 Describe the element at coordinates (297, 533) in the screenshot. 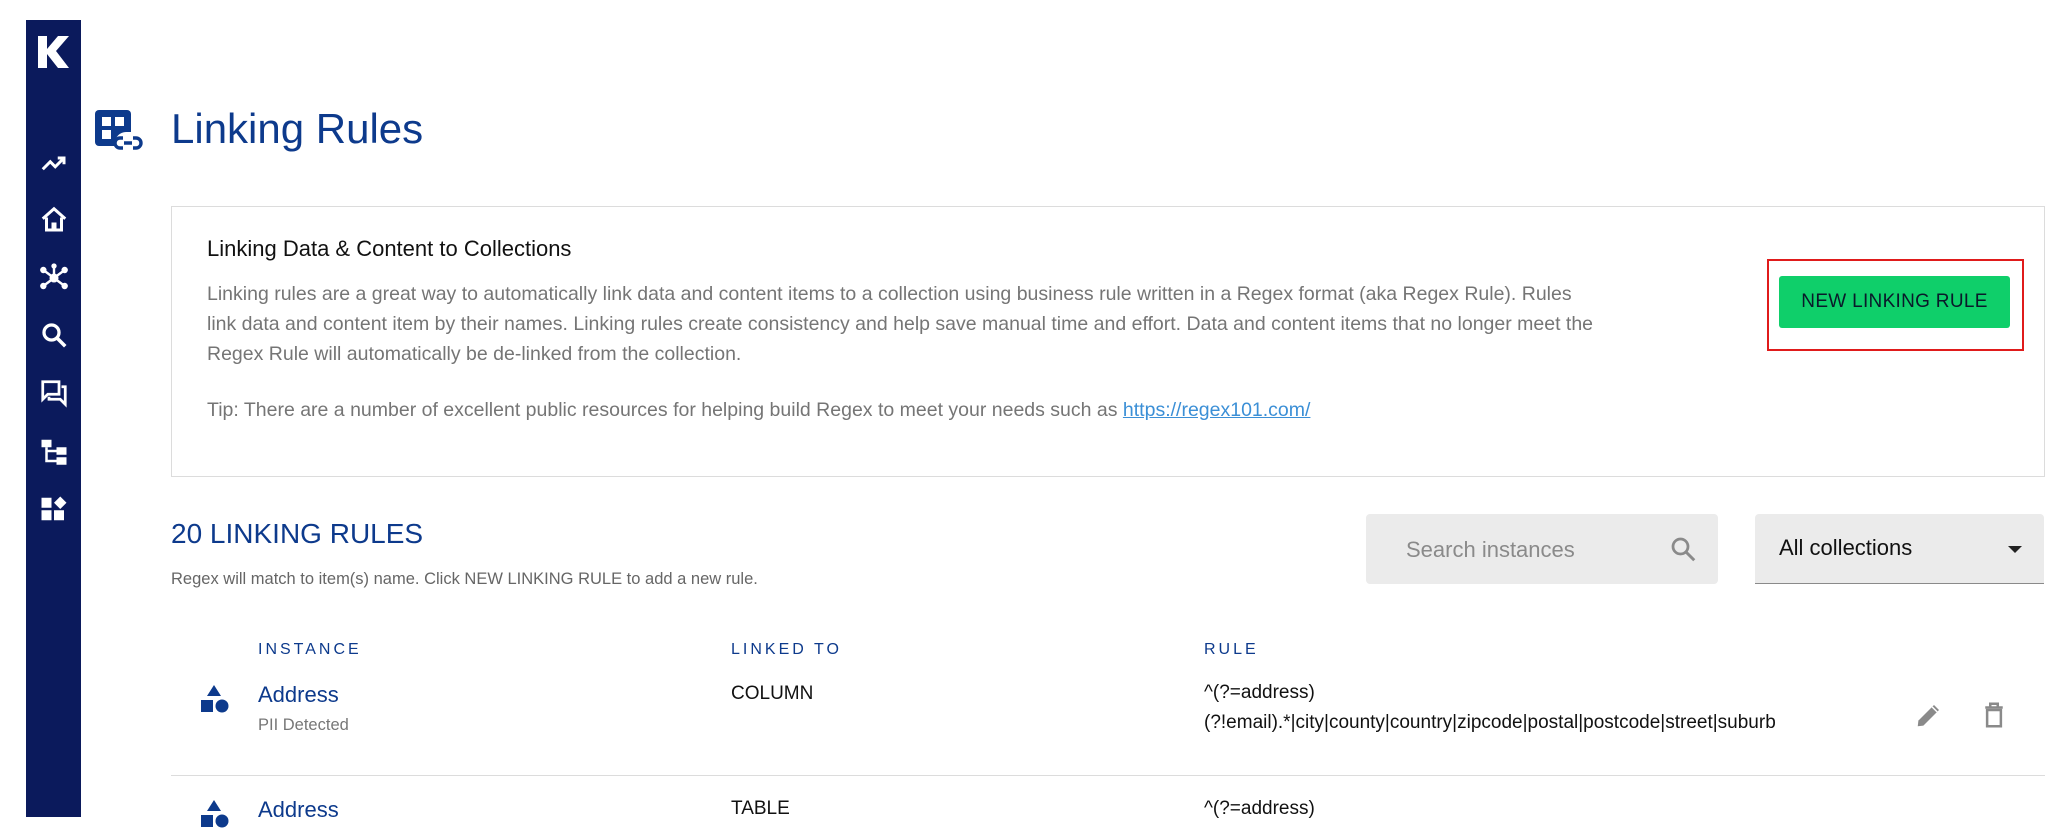

I see `rules-count-title: 20 LINKING RULES` at that location.